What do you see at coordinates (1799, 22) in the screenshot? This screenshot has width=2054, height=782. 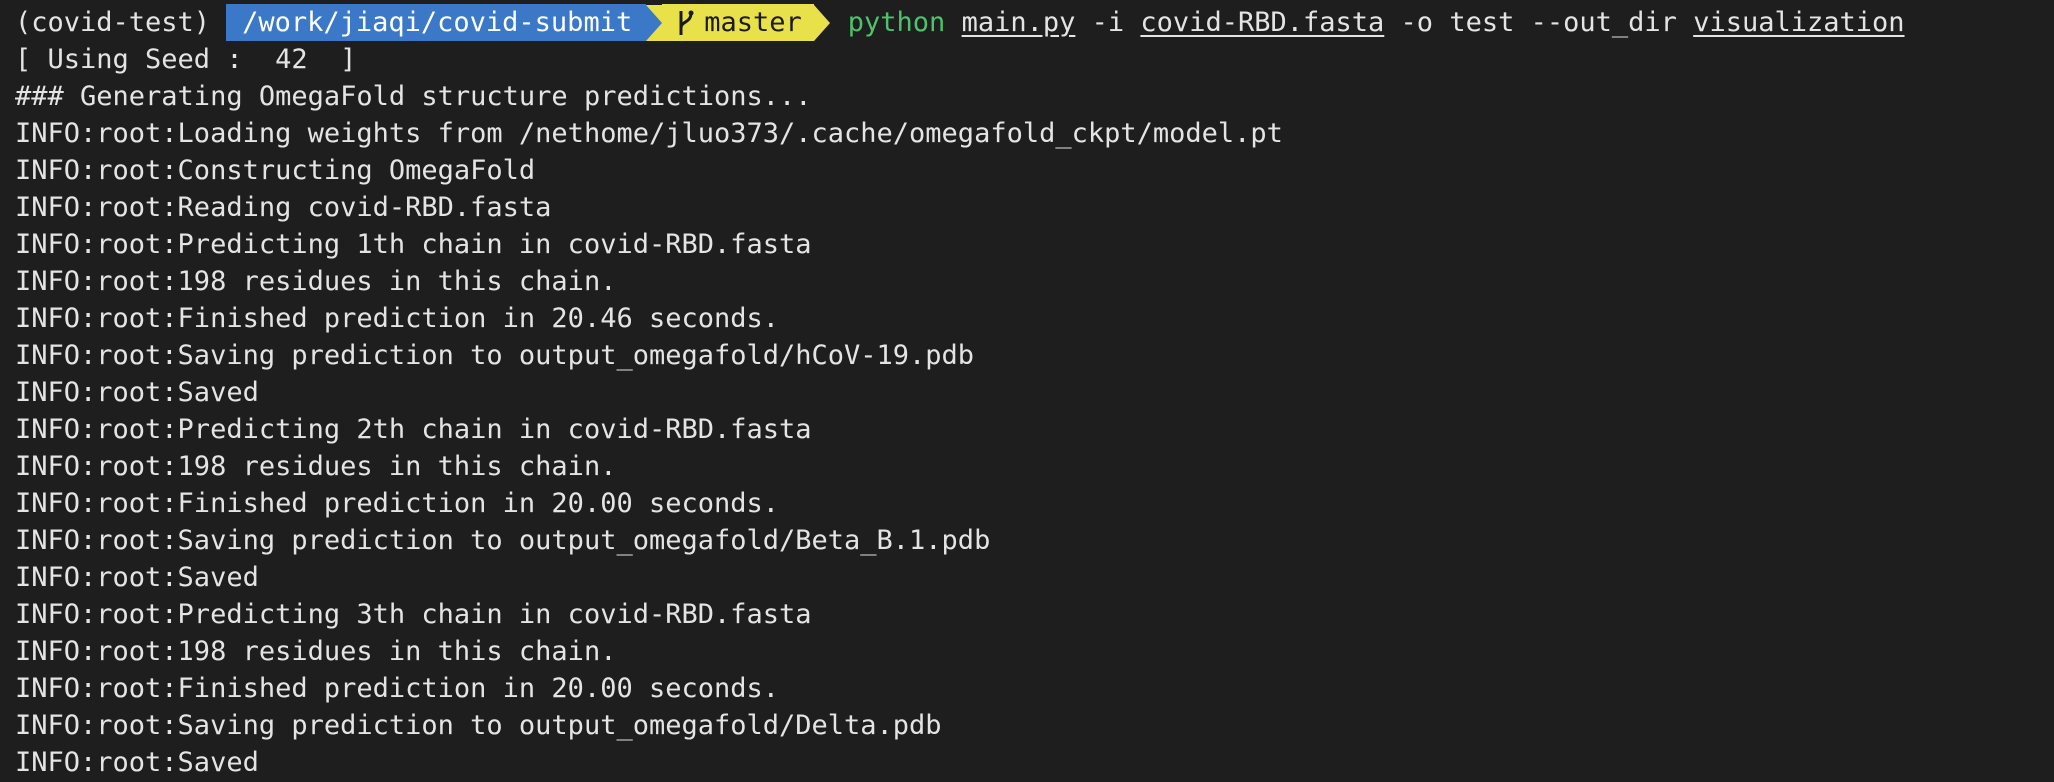 I see `command-out-dir: visualization` at bounding box center [1799, 22].